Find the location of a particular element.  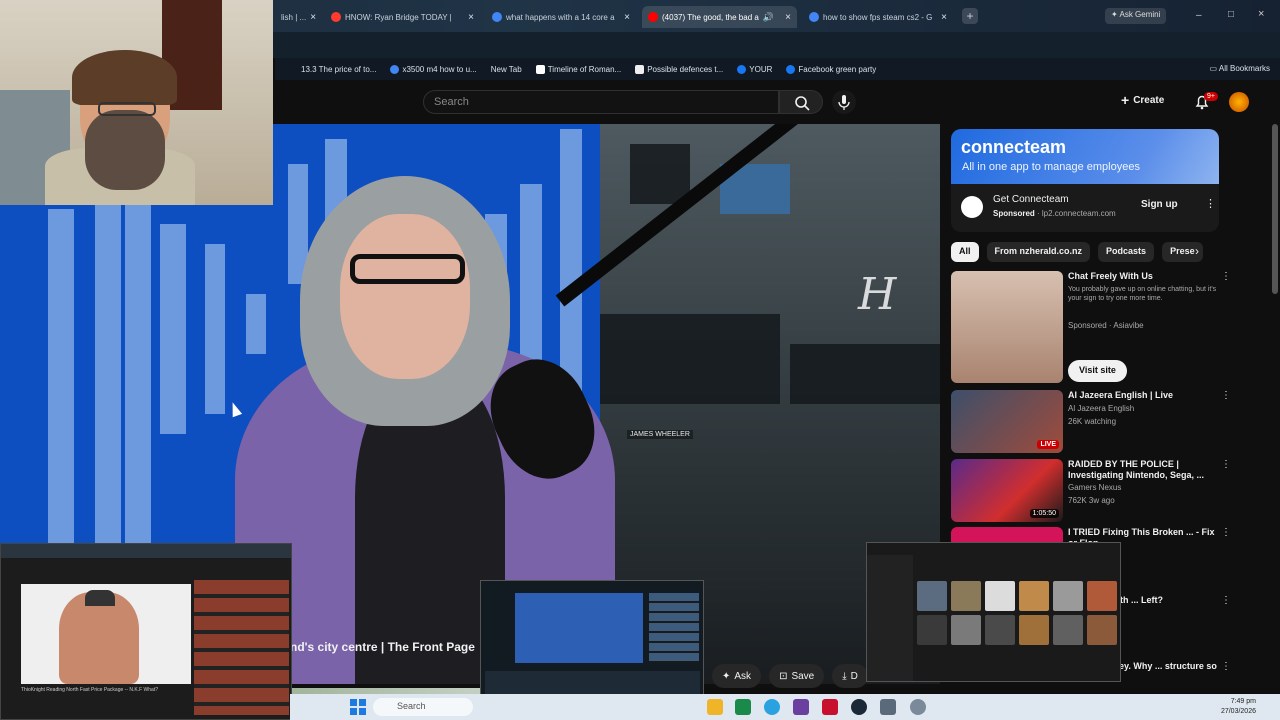

create-button: + Create is located at coordinates (1142, 100).